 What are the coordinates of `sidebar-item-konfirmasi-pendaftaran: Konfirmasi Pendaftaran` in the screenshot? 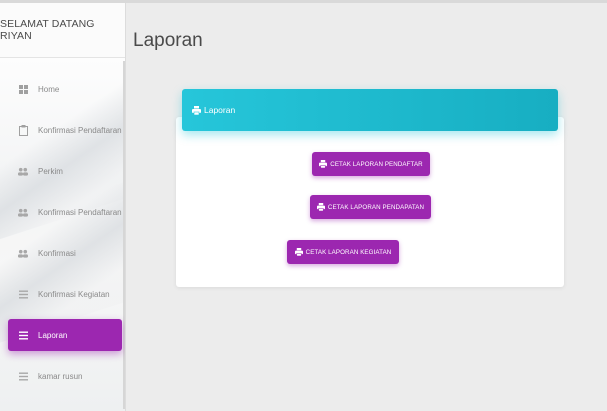 It's located at (62, 130).